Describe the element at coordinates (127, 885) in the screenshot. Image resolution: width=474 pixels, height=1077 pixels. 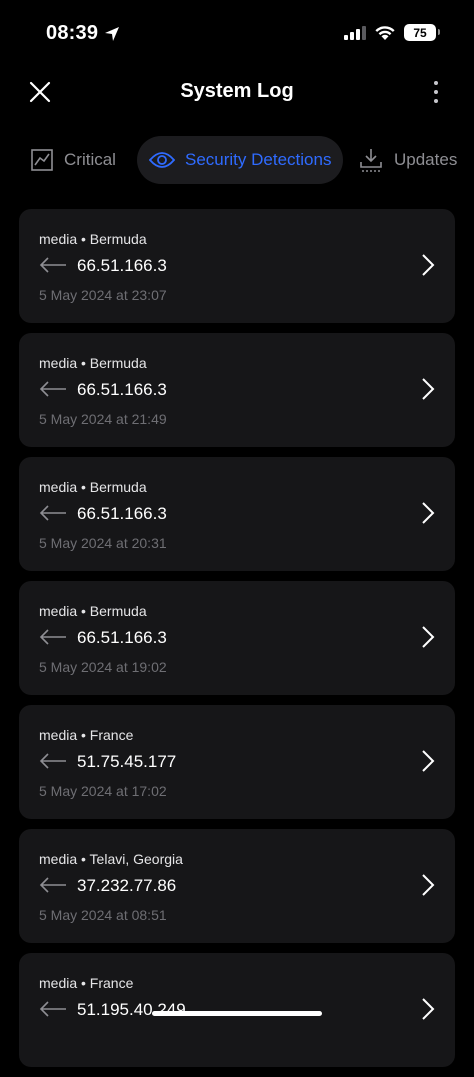
I see `log-ip-address: 37.232.77.86` at that location.